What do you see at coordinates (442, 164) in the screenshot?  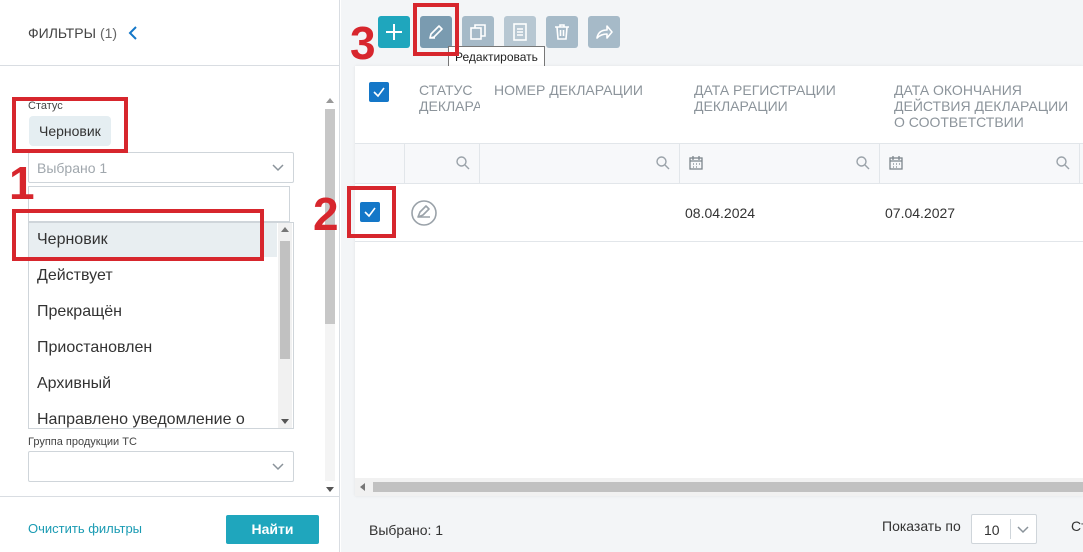 I see `filter-cell-status` at bounding box center [442, 164].